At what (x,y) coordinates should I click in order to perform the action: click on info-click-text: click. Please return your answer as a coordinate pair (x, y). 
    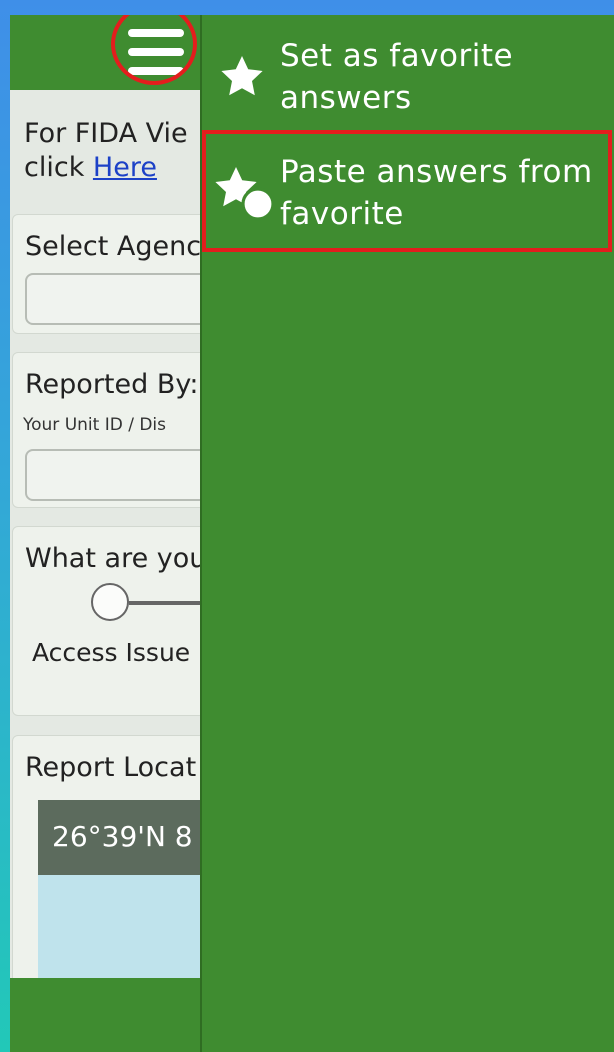
    Looking at the image, I should click on (54, 167).